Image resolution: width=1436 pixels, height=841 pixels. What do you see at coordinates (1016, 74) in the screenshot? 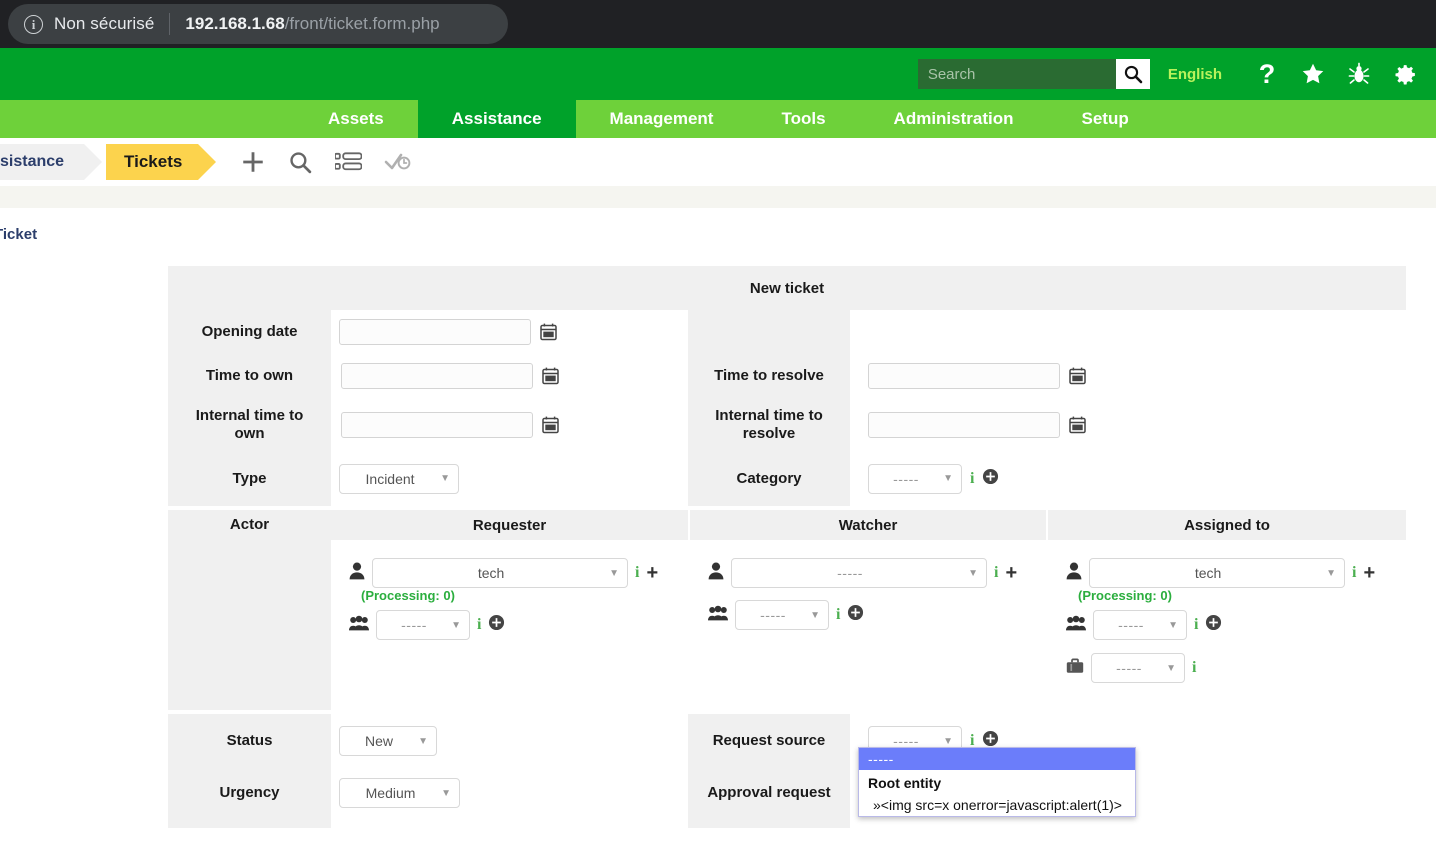
I see `search-input` at bounding box center [1016, 74].